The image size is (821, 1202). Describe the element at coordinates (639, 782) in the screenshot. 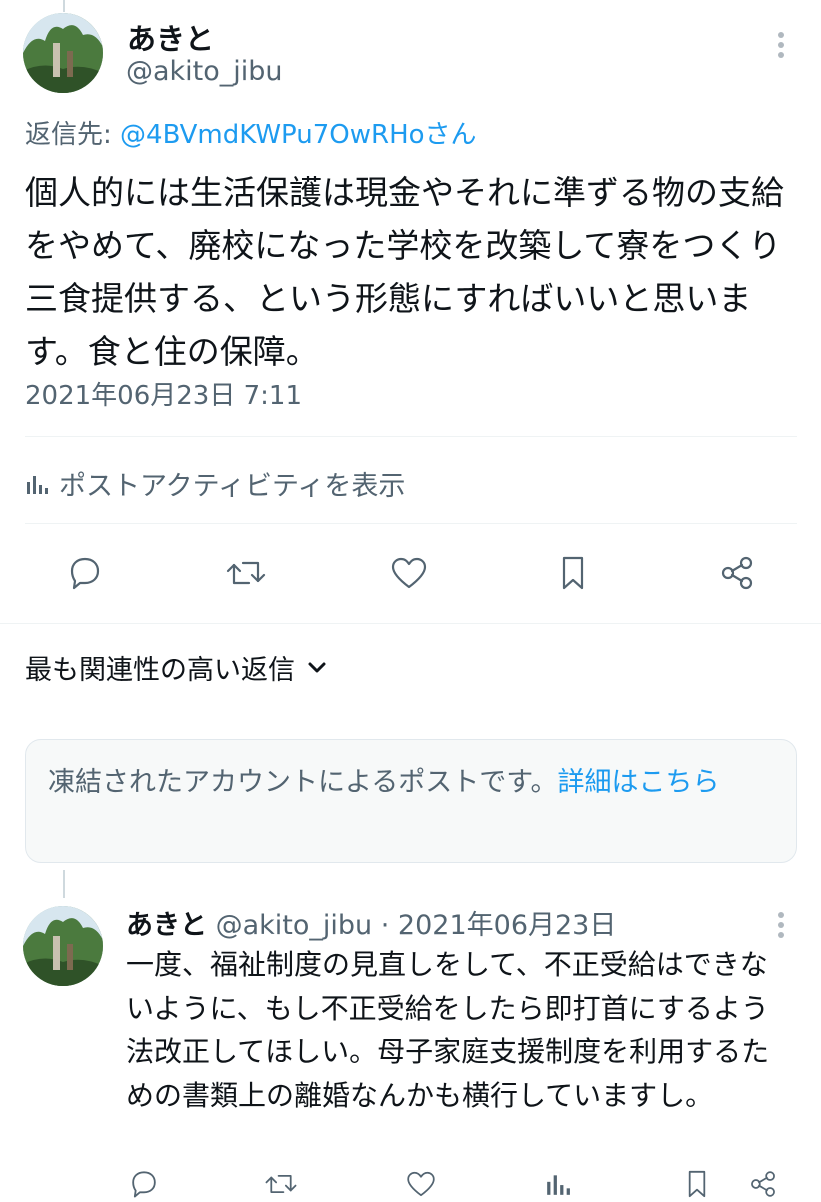

I see `details-link: 詳細はこちら` at that location.